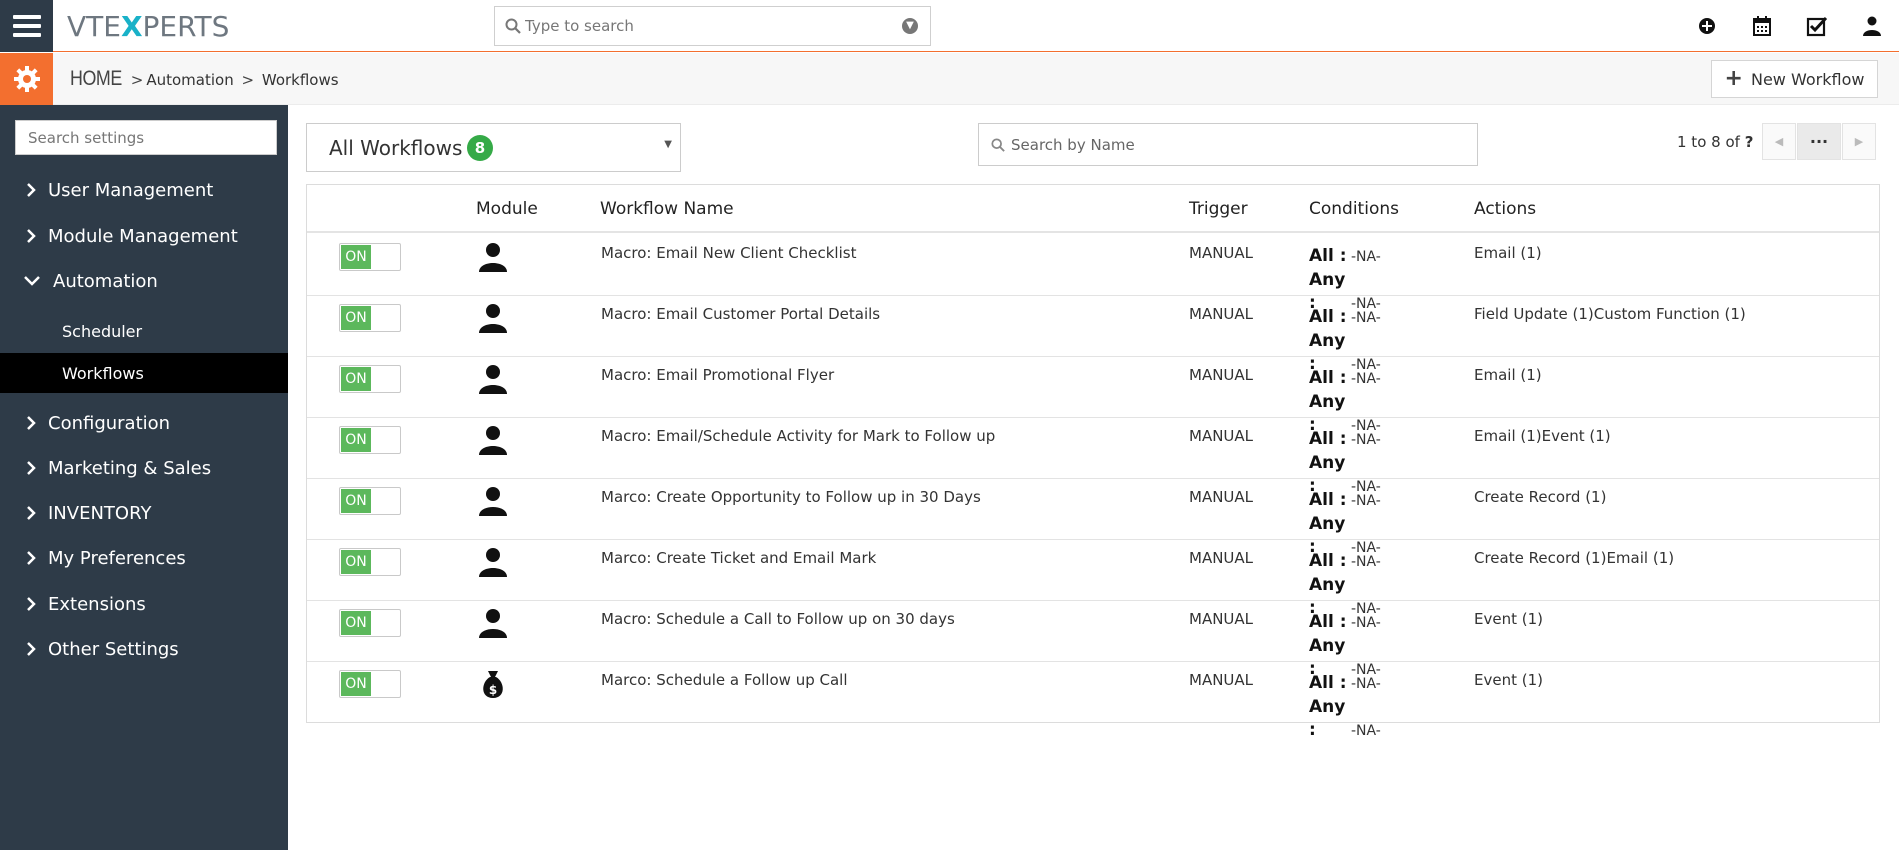 The width and height of the screenshot is (1899, 850). Describe the element at coordinates (148, 26) in the screenshot. I see `app-logo: VTEXPERTS` at that location.